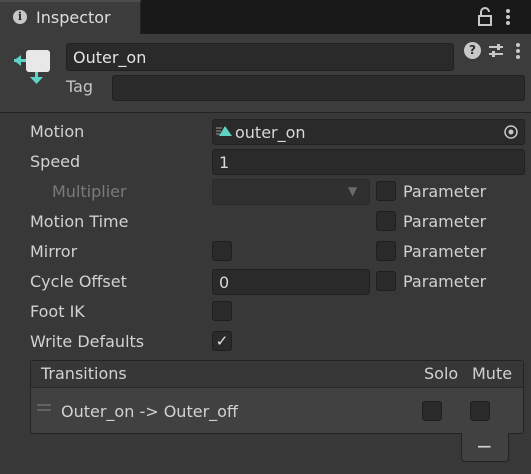 Image resolution: width=531 pixels, height=474 pixels. Describe the element at coordinates (485, 17) in the screenshot. I see `lock-icon` at that location.